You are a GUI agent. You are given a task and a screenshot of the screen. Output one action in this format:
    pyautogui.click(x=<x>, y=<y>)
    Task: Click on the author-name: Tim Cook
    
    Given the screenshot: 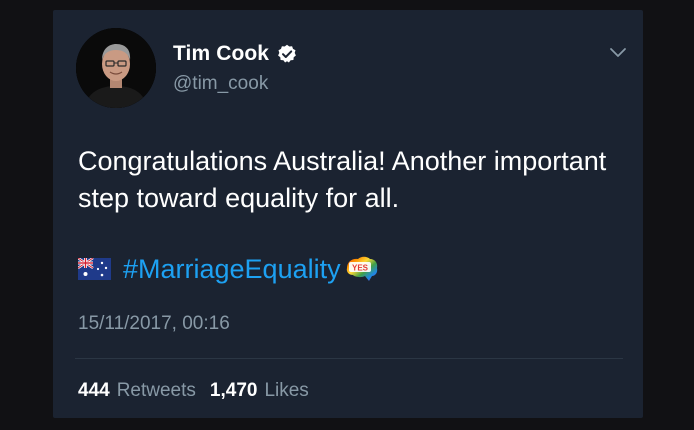 What is the action you would take?
    pyautogui.click(x=221, y=54)
    